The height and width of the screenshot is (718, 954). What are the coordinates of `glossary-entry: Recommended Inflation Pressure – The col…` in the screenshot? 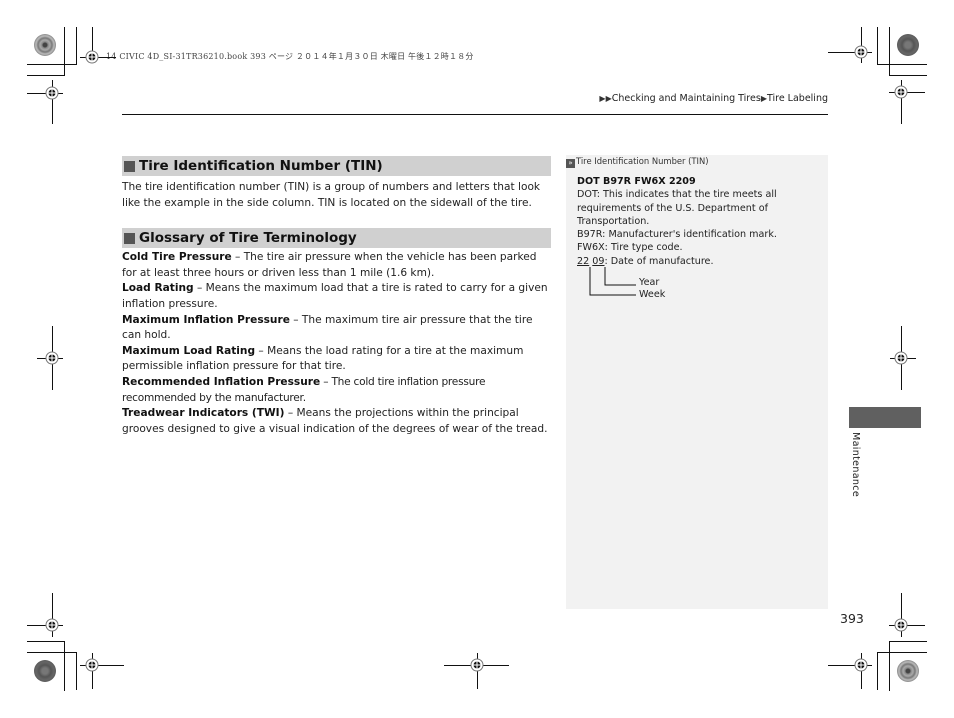 It's located at (336, 390).